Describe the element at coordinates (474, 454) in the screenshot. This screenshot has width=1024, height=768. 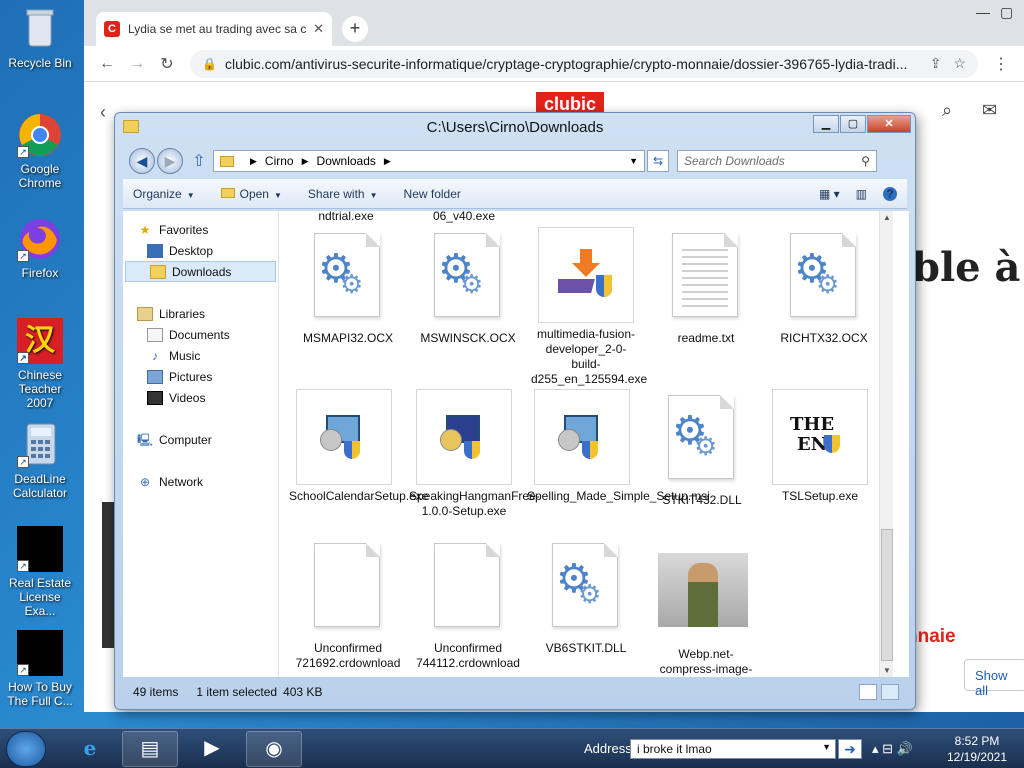
I see `file-item: SpeakingHangmanFree-1.0.0-Setup.exe` at that location.